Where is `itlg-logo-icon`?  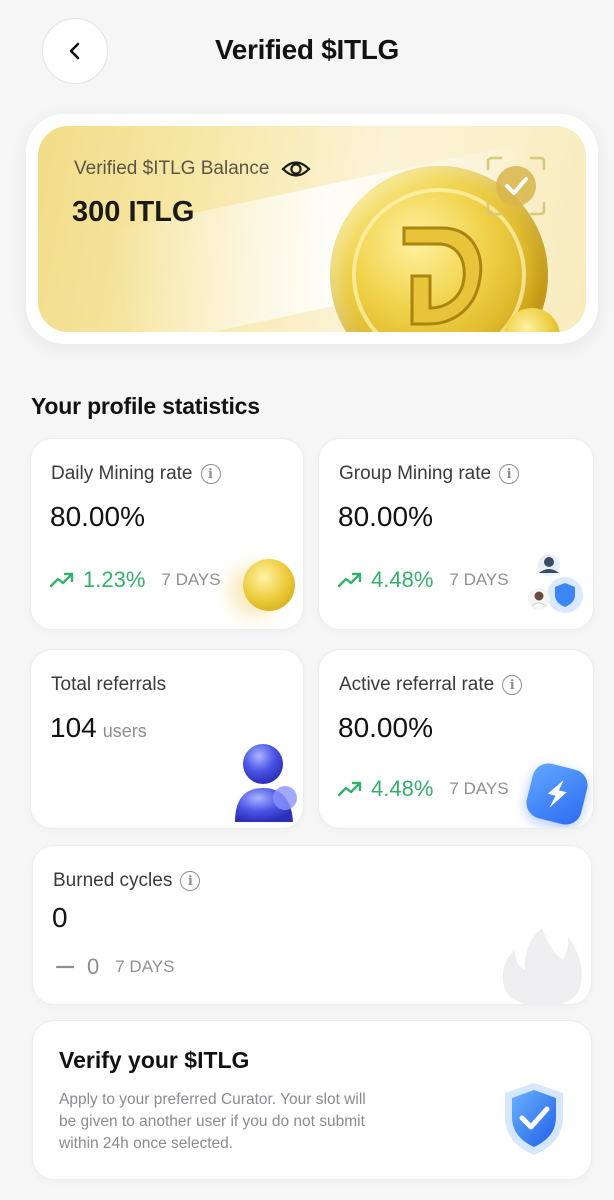
itlg-logo-icon is located at coordinates (442, 276).